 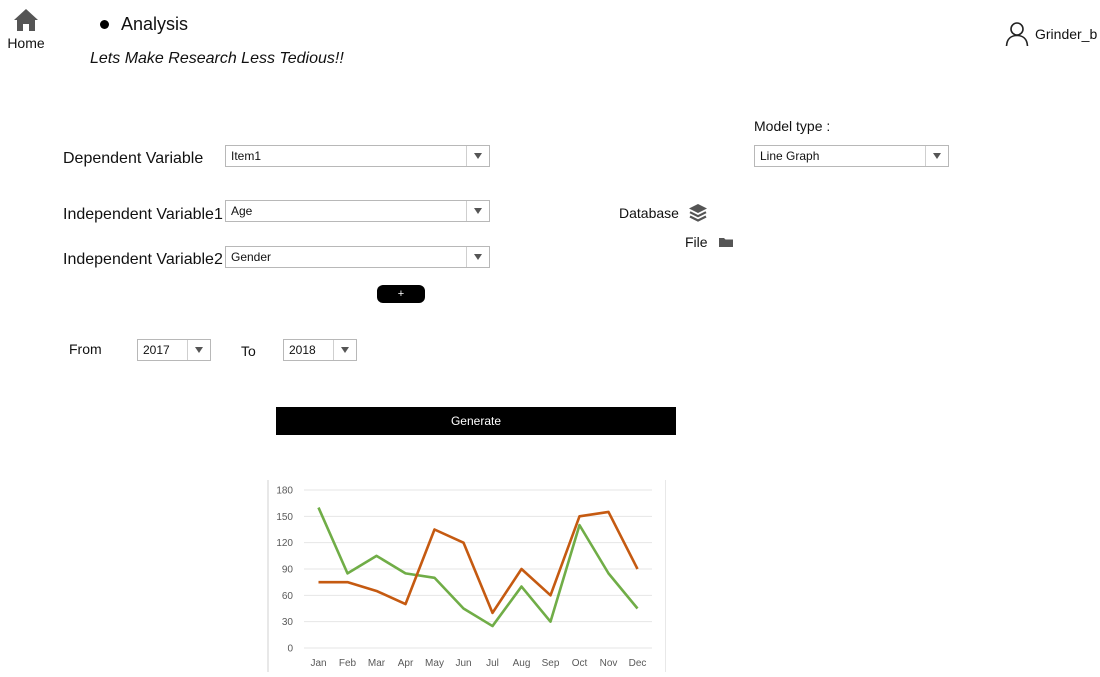 What do you see at coordinates (357, 211) in the screenshot?
I see `independent-variable1-select: Age` at bounding box center [357, 211].